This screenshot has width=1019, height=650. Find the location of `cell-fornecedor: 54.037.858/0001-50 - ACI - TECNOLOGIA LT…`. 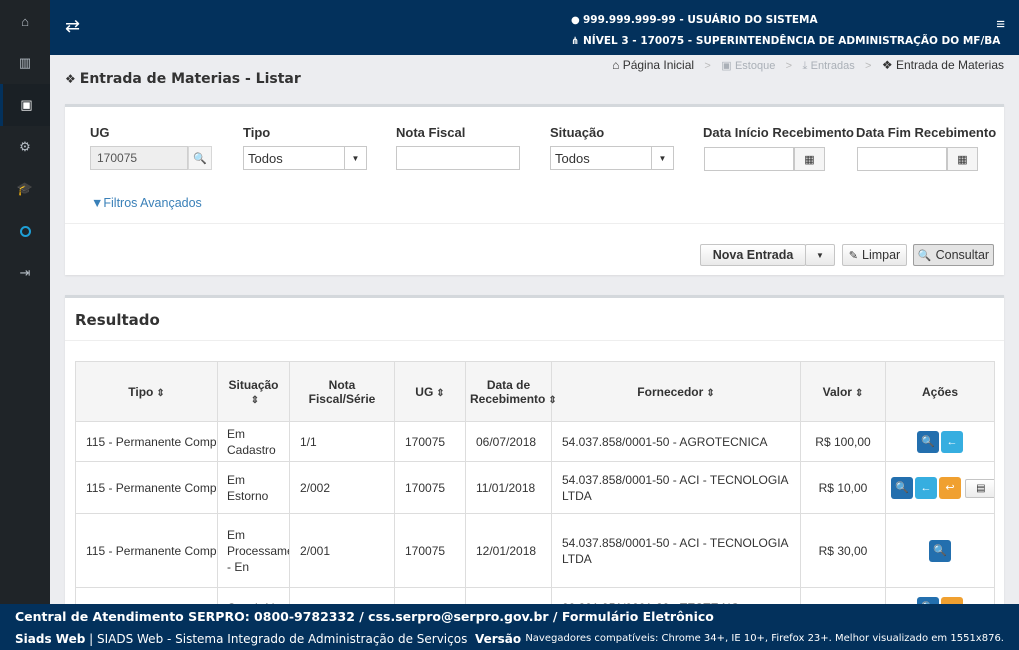

cell-fornecedor: 54.037.858/0001-50 - ACI - TECNOLOGIA LT… is located at coordinates (676, 550).